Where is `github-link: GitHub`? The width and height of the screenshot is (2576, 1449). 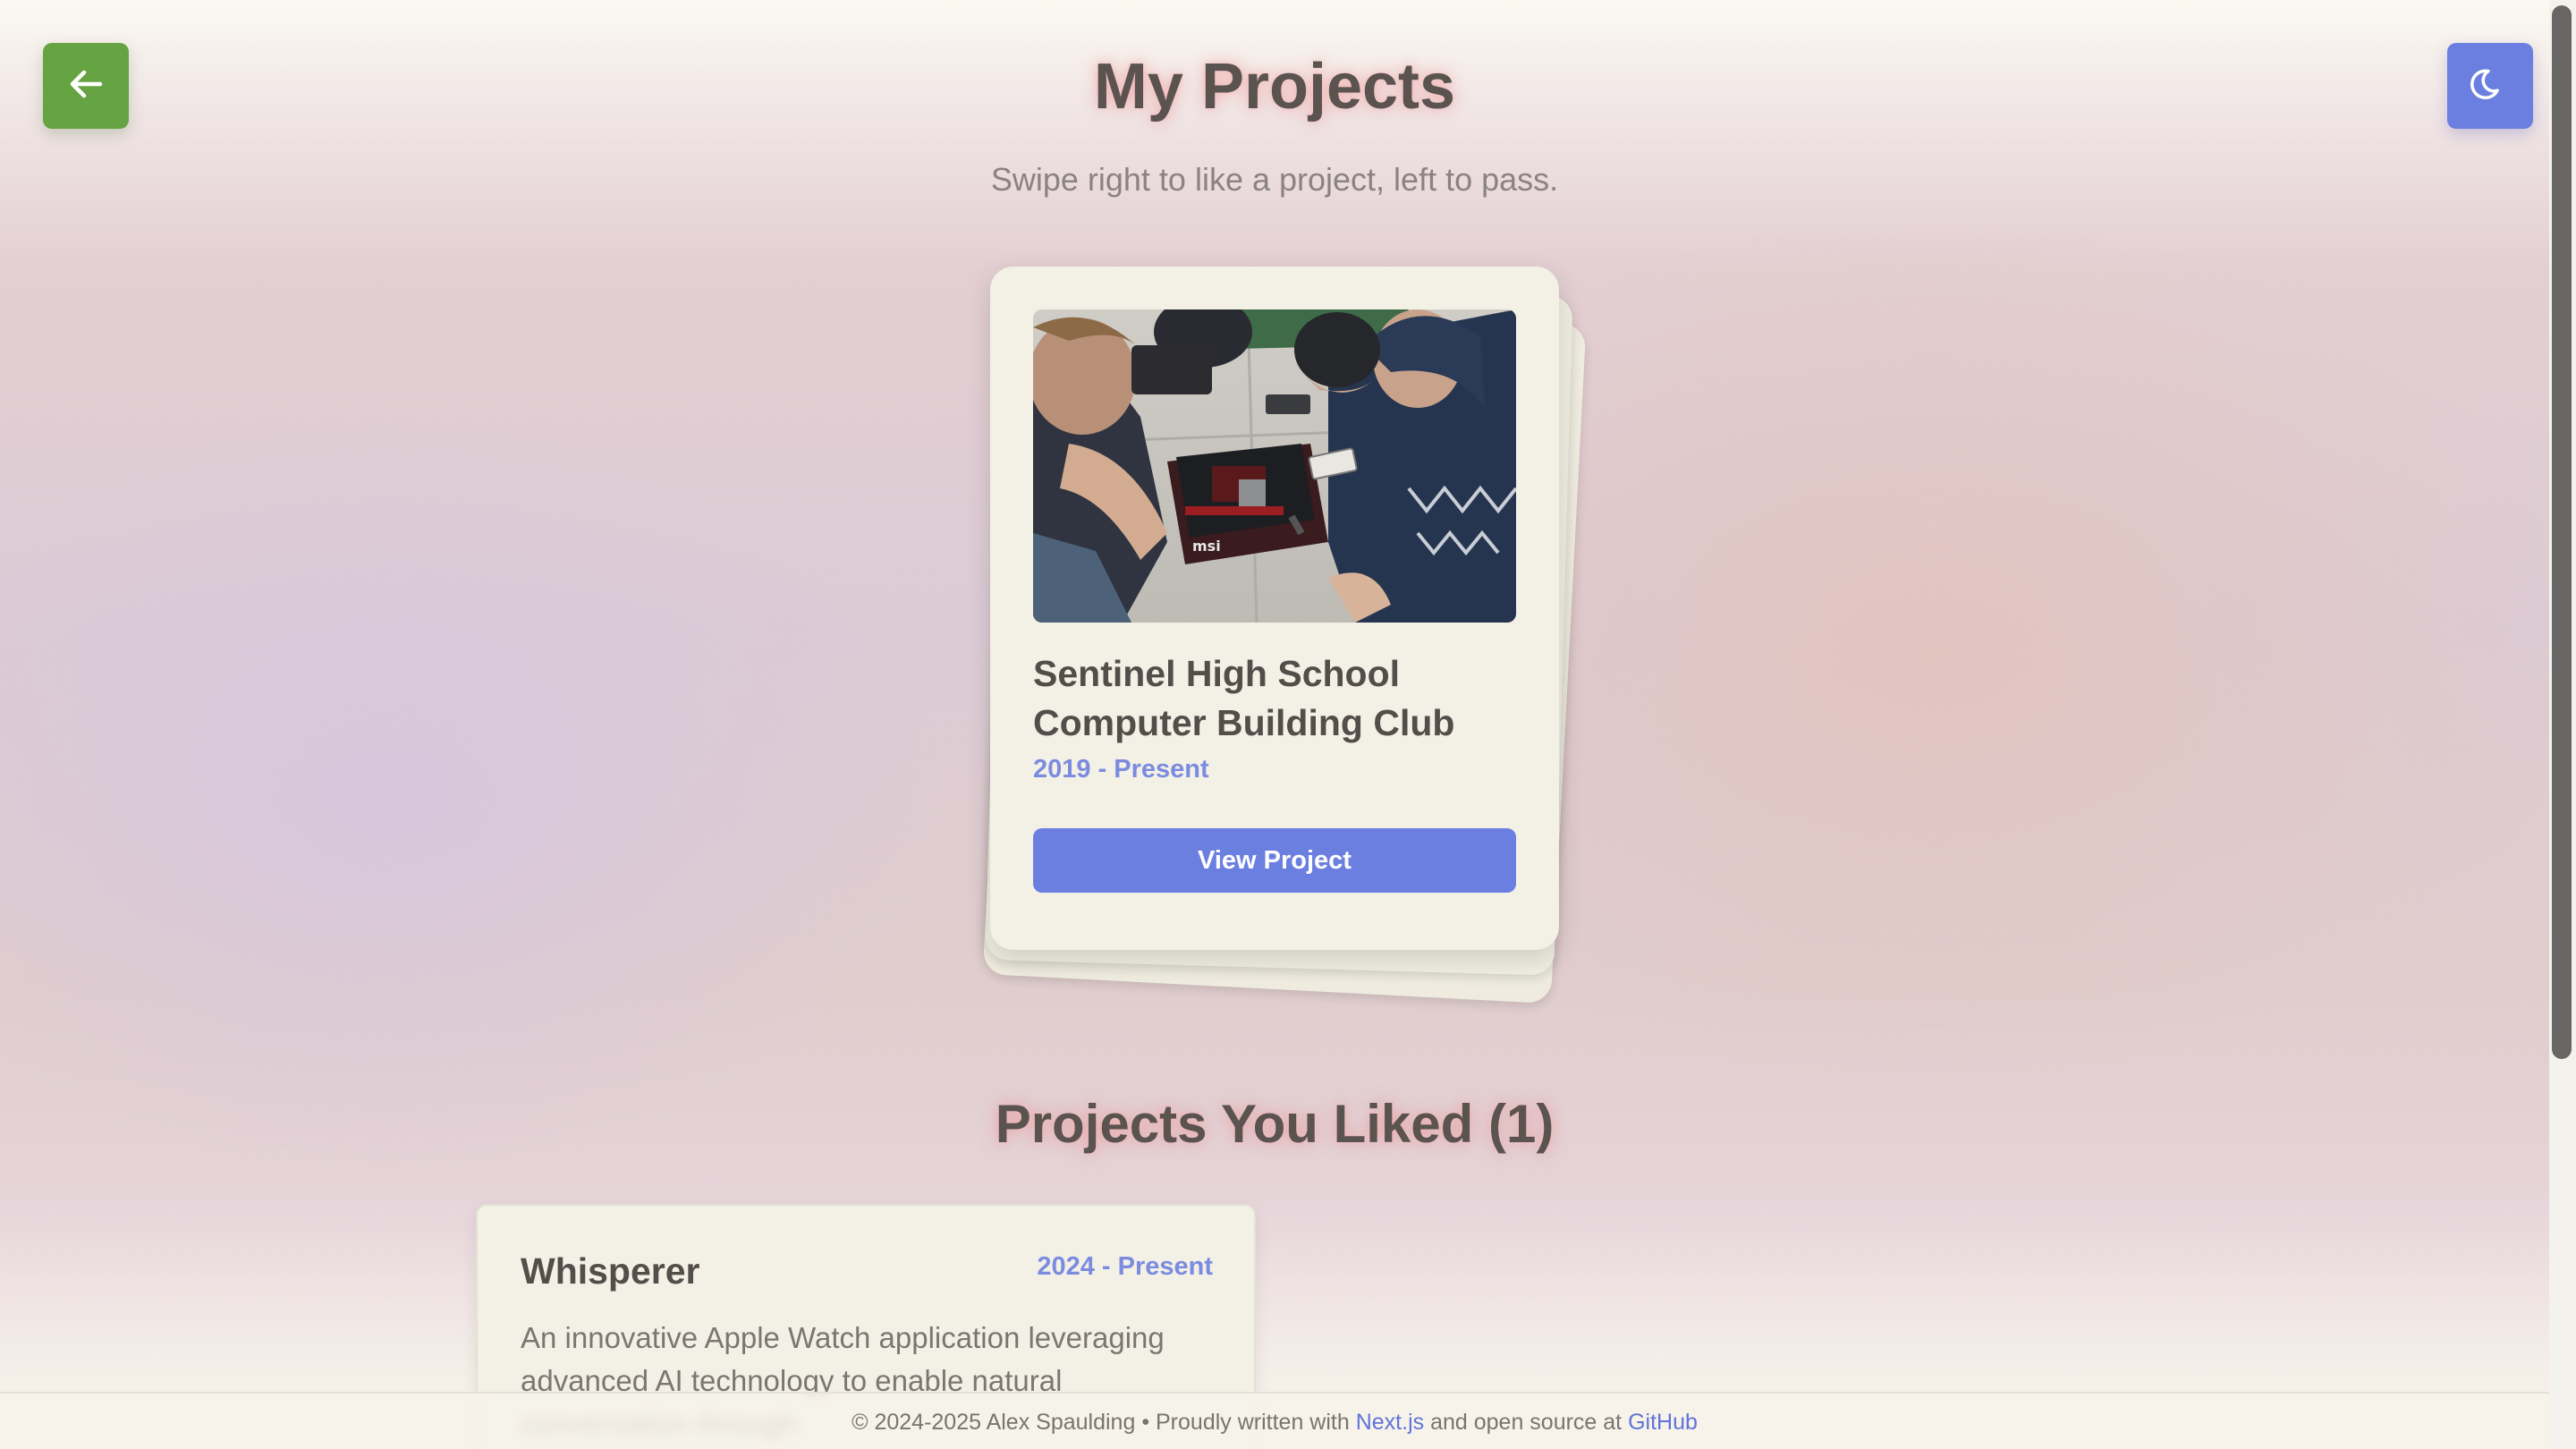 github-link: GitHub is located at coordinates (1663, 1423).